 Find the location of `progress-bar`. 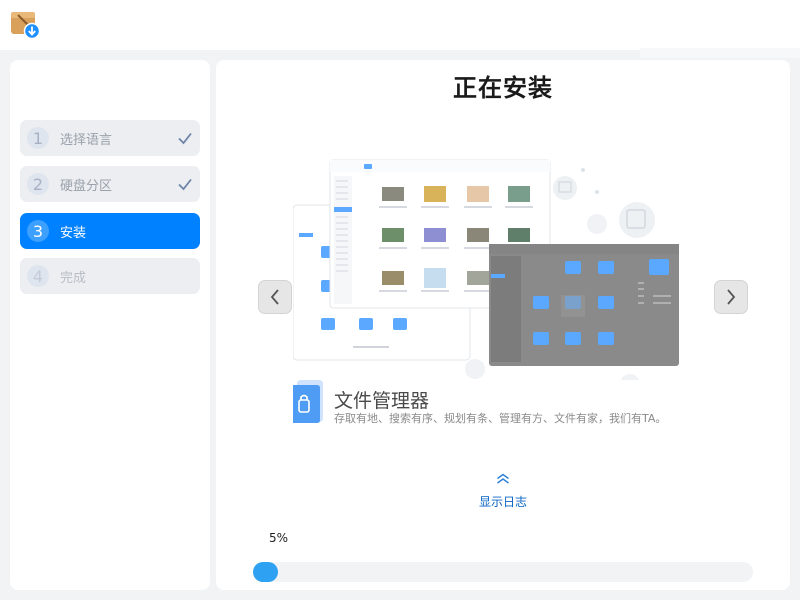

progress-bar is located at coordinates (503, 572).